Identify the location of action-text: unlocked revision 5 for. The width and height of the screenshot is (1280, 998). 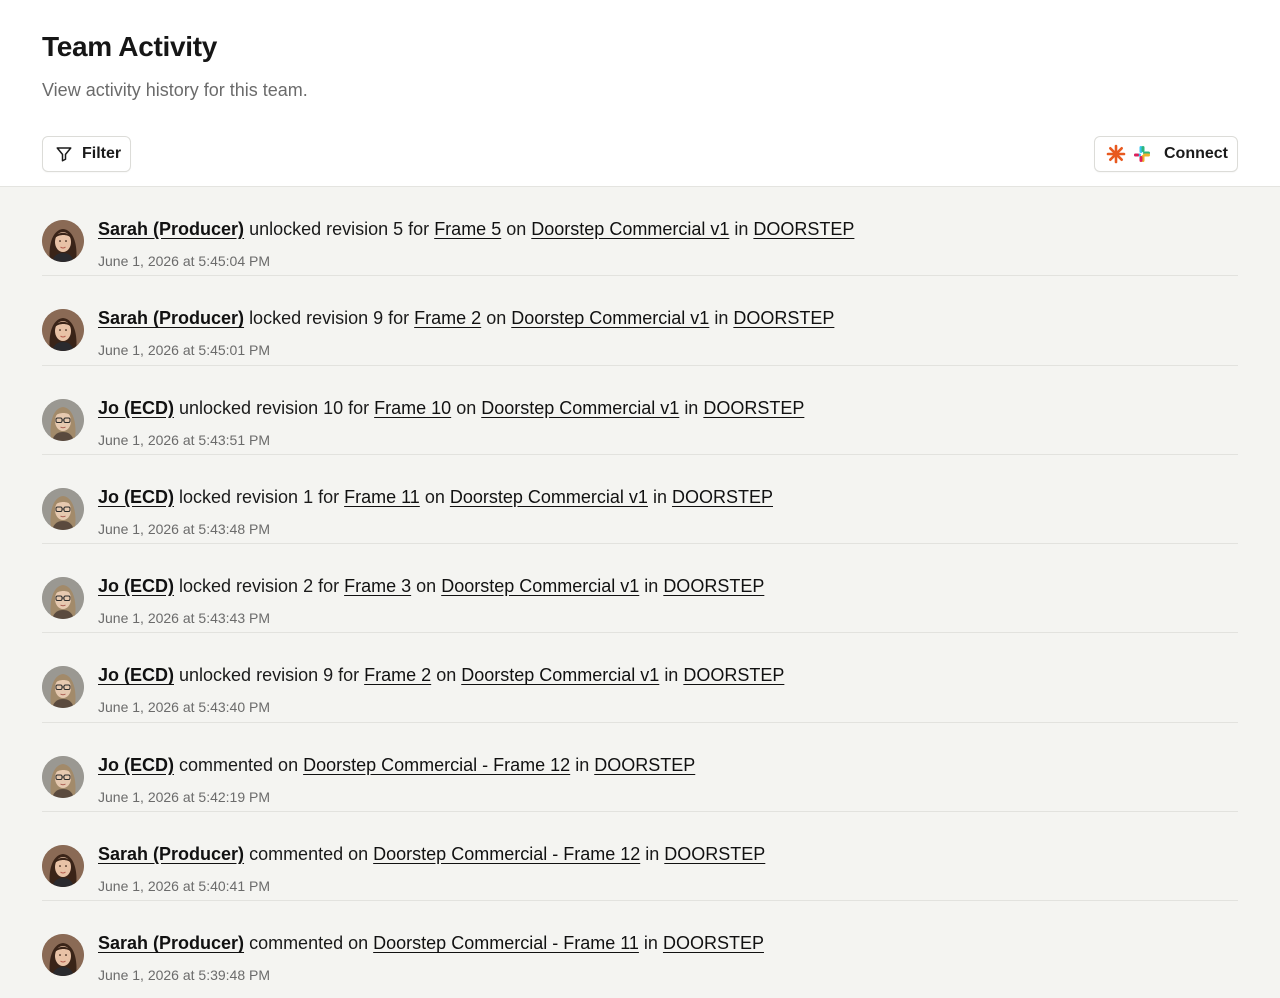
(339, 229).